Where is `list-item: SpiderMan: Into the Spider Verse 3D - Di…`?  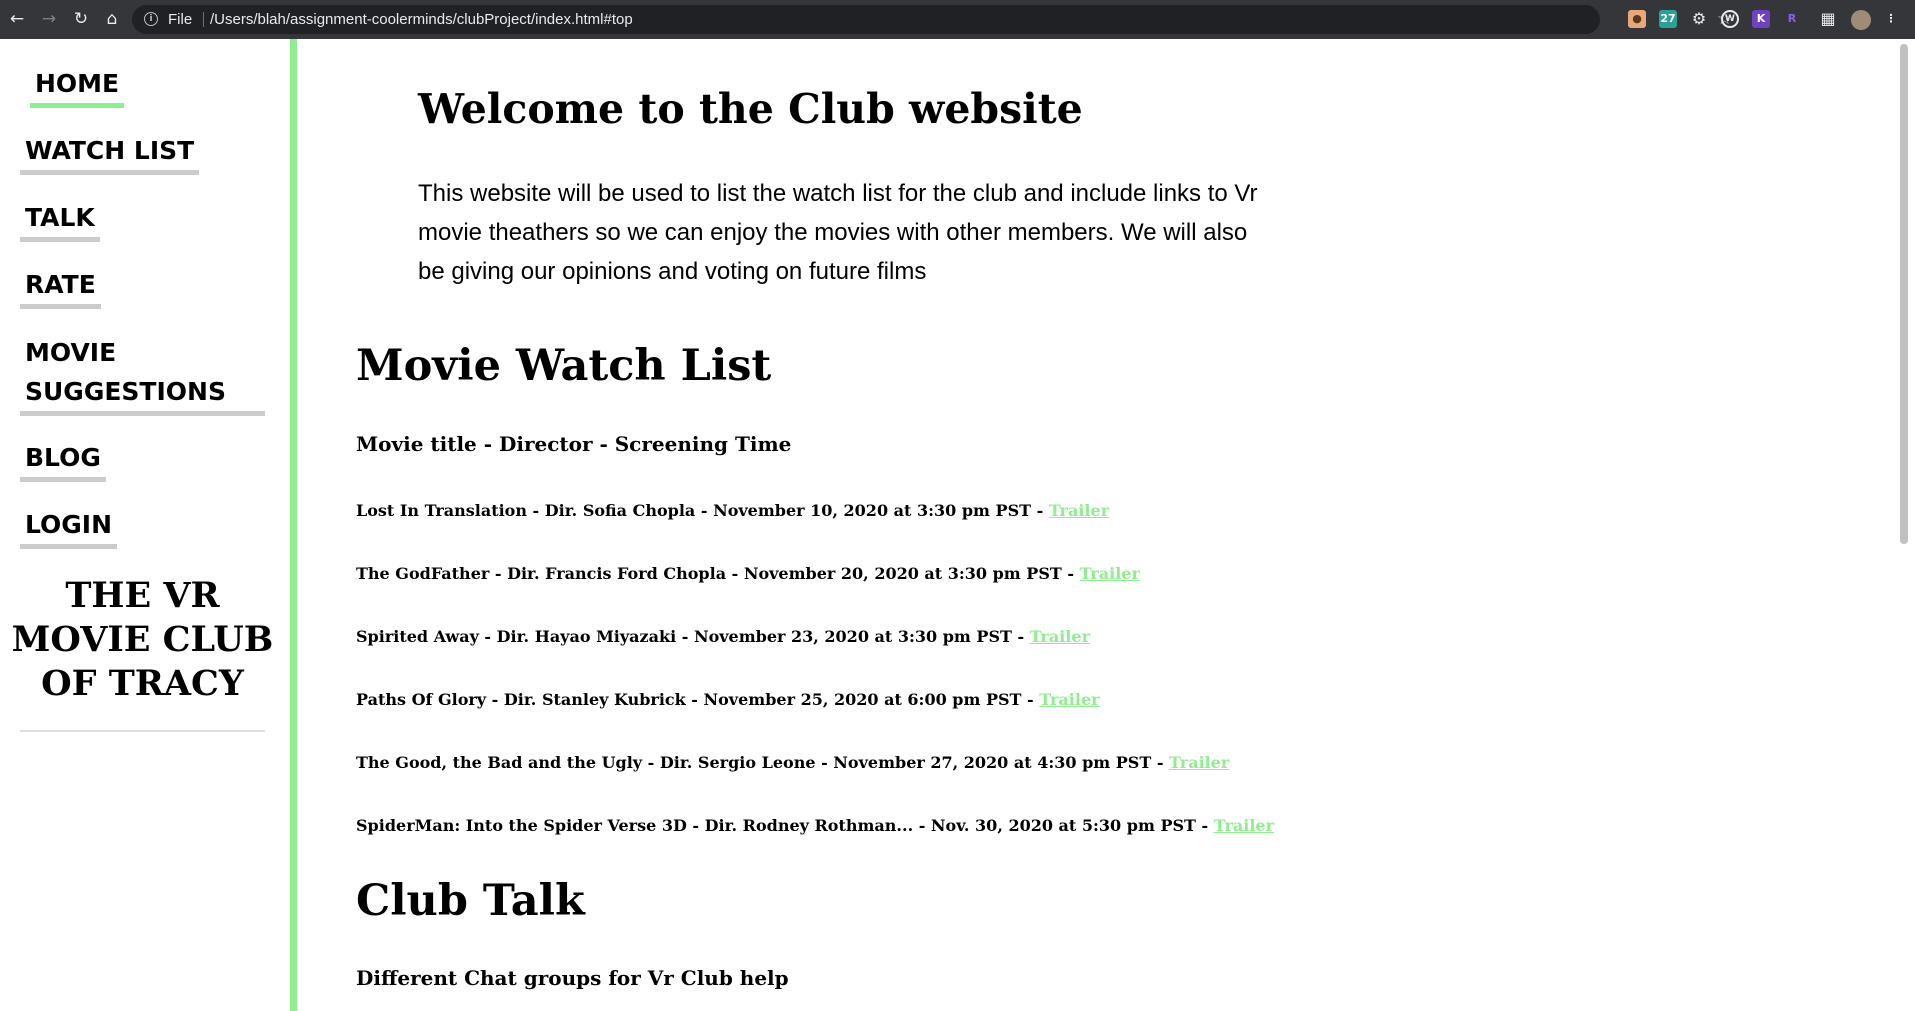
list-item: SpiderMan: Into the Spider Verse 3D - Di… is located at coordinates (815, 826).